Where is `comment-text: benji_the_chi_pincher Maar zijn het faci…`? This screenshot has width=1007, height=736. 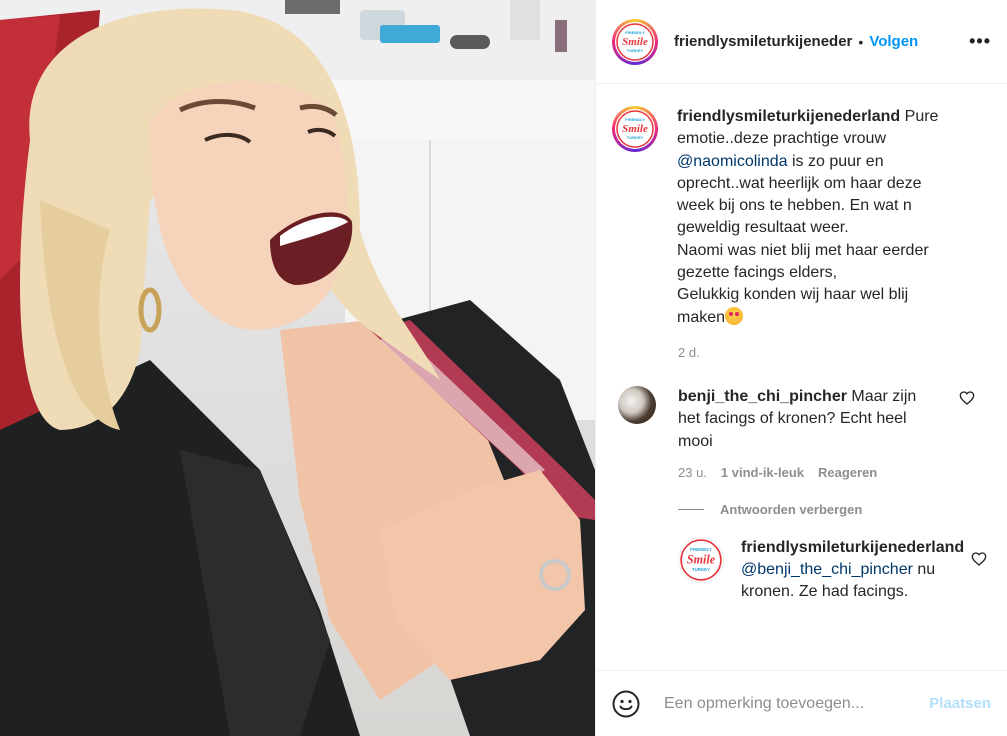
comment-text: benji_the_chi_pincher Maar zijn het faci… is located at coordinates (803, 419).